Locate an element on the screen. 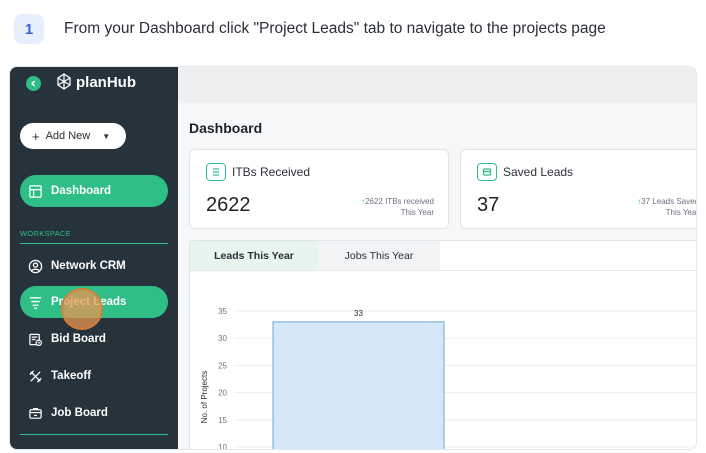  saved-leads-icon is located at coordinates (487, 172).